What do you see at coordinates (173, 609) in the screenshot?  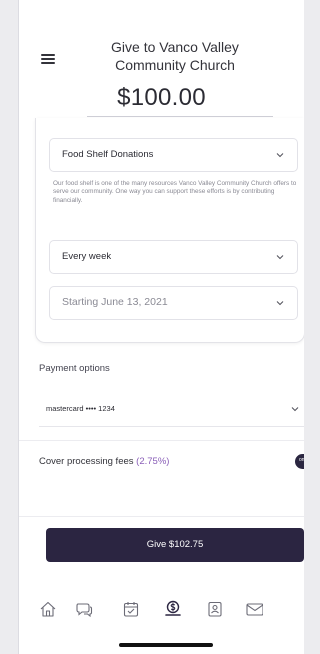 I see `give-icon` at bounding box center [173, 609].